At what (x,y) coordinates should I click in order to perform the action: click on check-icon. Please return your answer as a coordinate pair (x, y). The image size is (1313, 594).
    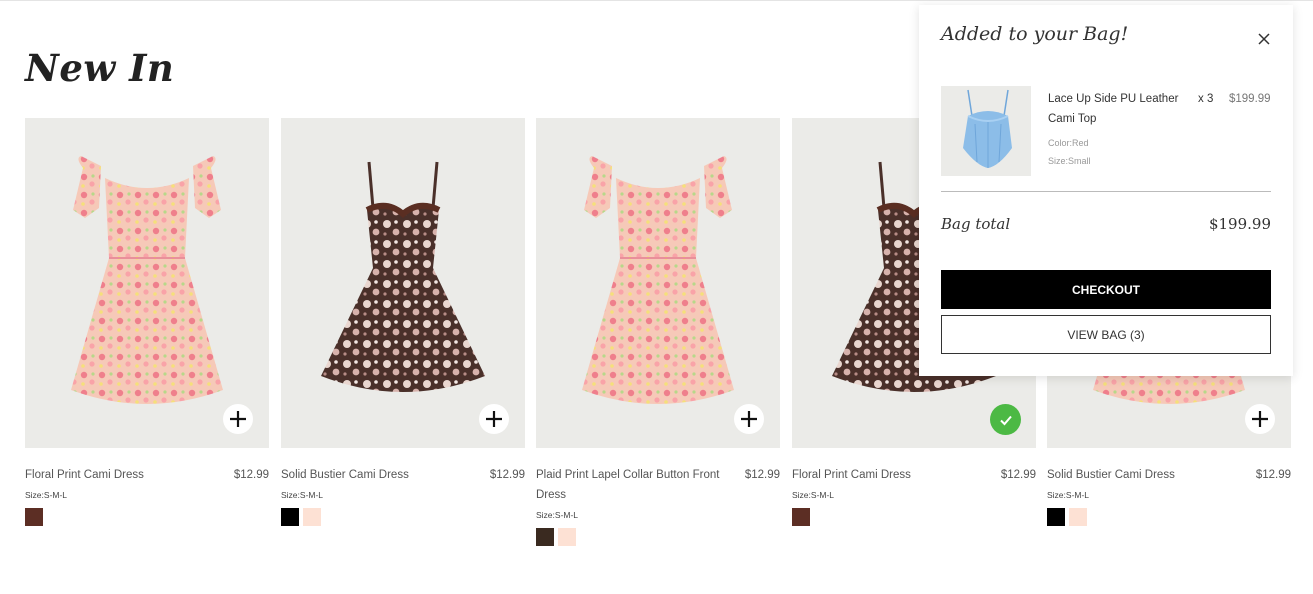
    Looking at the image, I should click on (1005, 420).